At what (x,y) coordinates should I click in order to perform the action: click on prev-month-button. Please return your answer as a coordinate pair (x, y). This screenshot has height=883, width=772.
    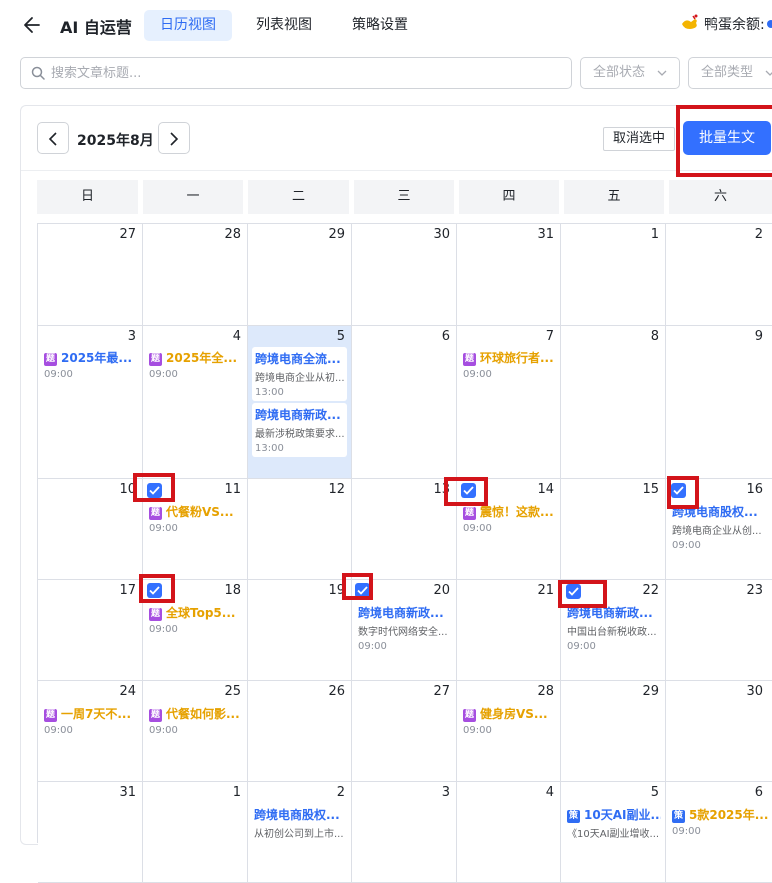
    Looking at the image, I should click on (53, 138).